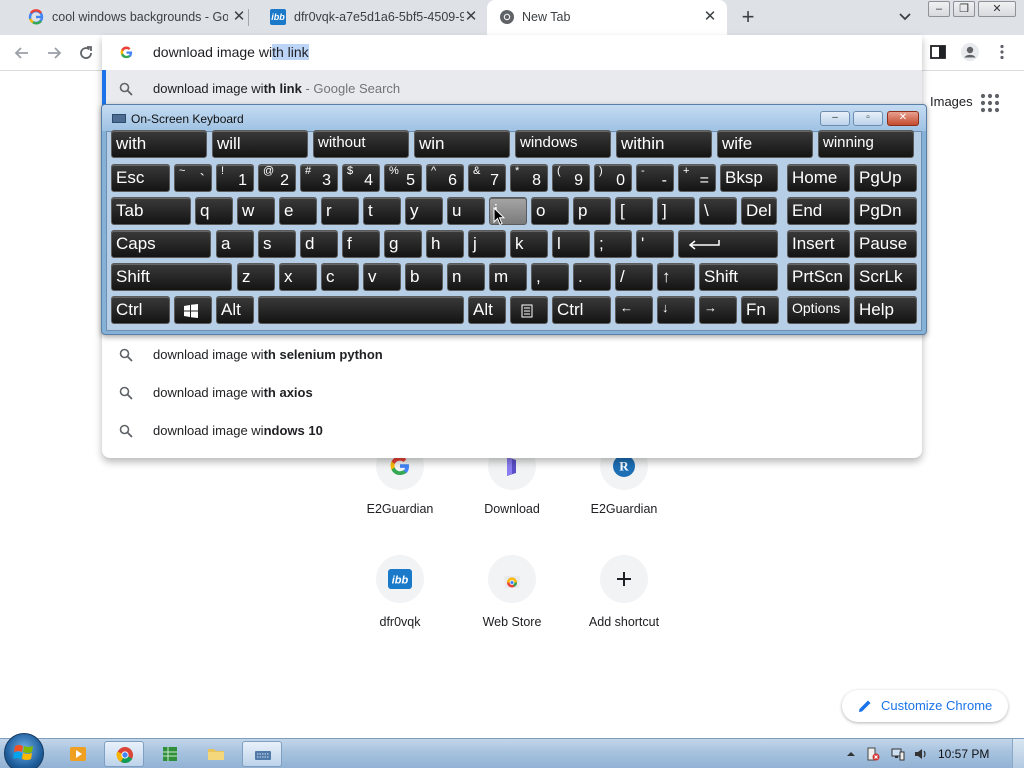 This screenshot has height=768, width=1024. What do you see at coordinates (193, 178) in the screenshot?
I see `key-symbol: ~ `` at bounding box center [193, 178].